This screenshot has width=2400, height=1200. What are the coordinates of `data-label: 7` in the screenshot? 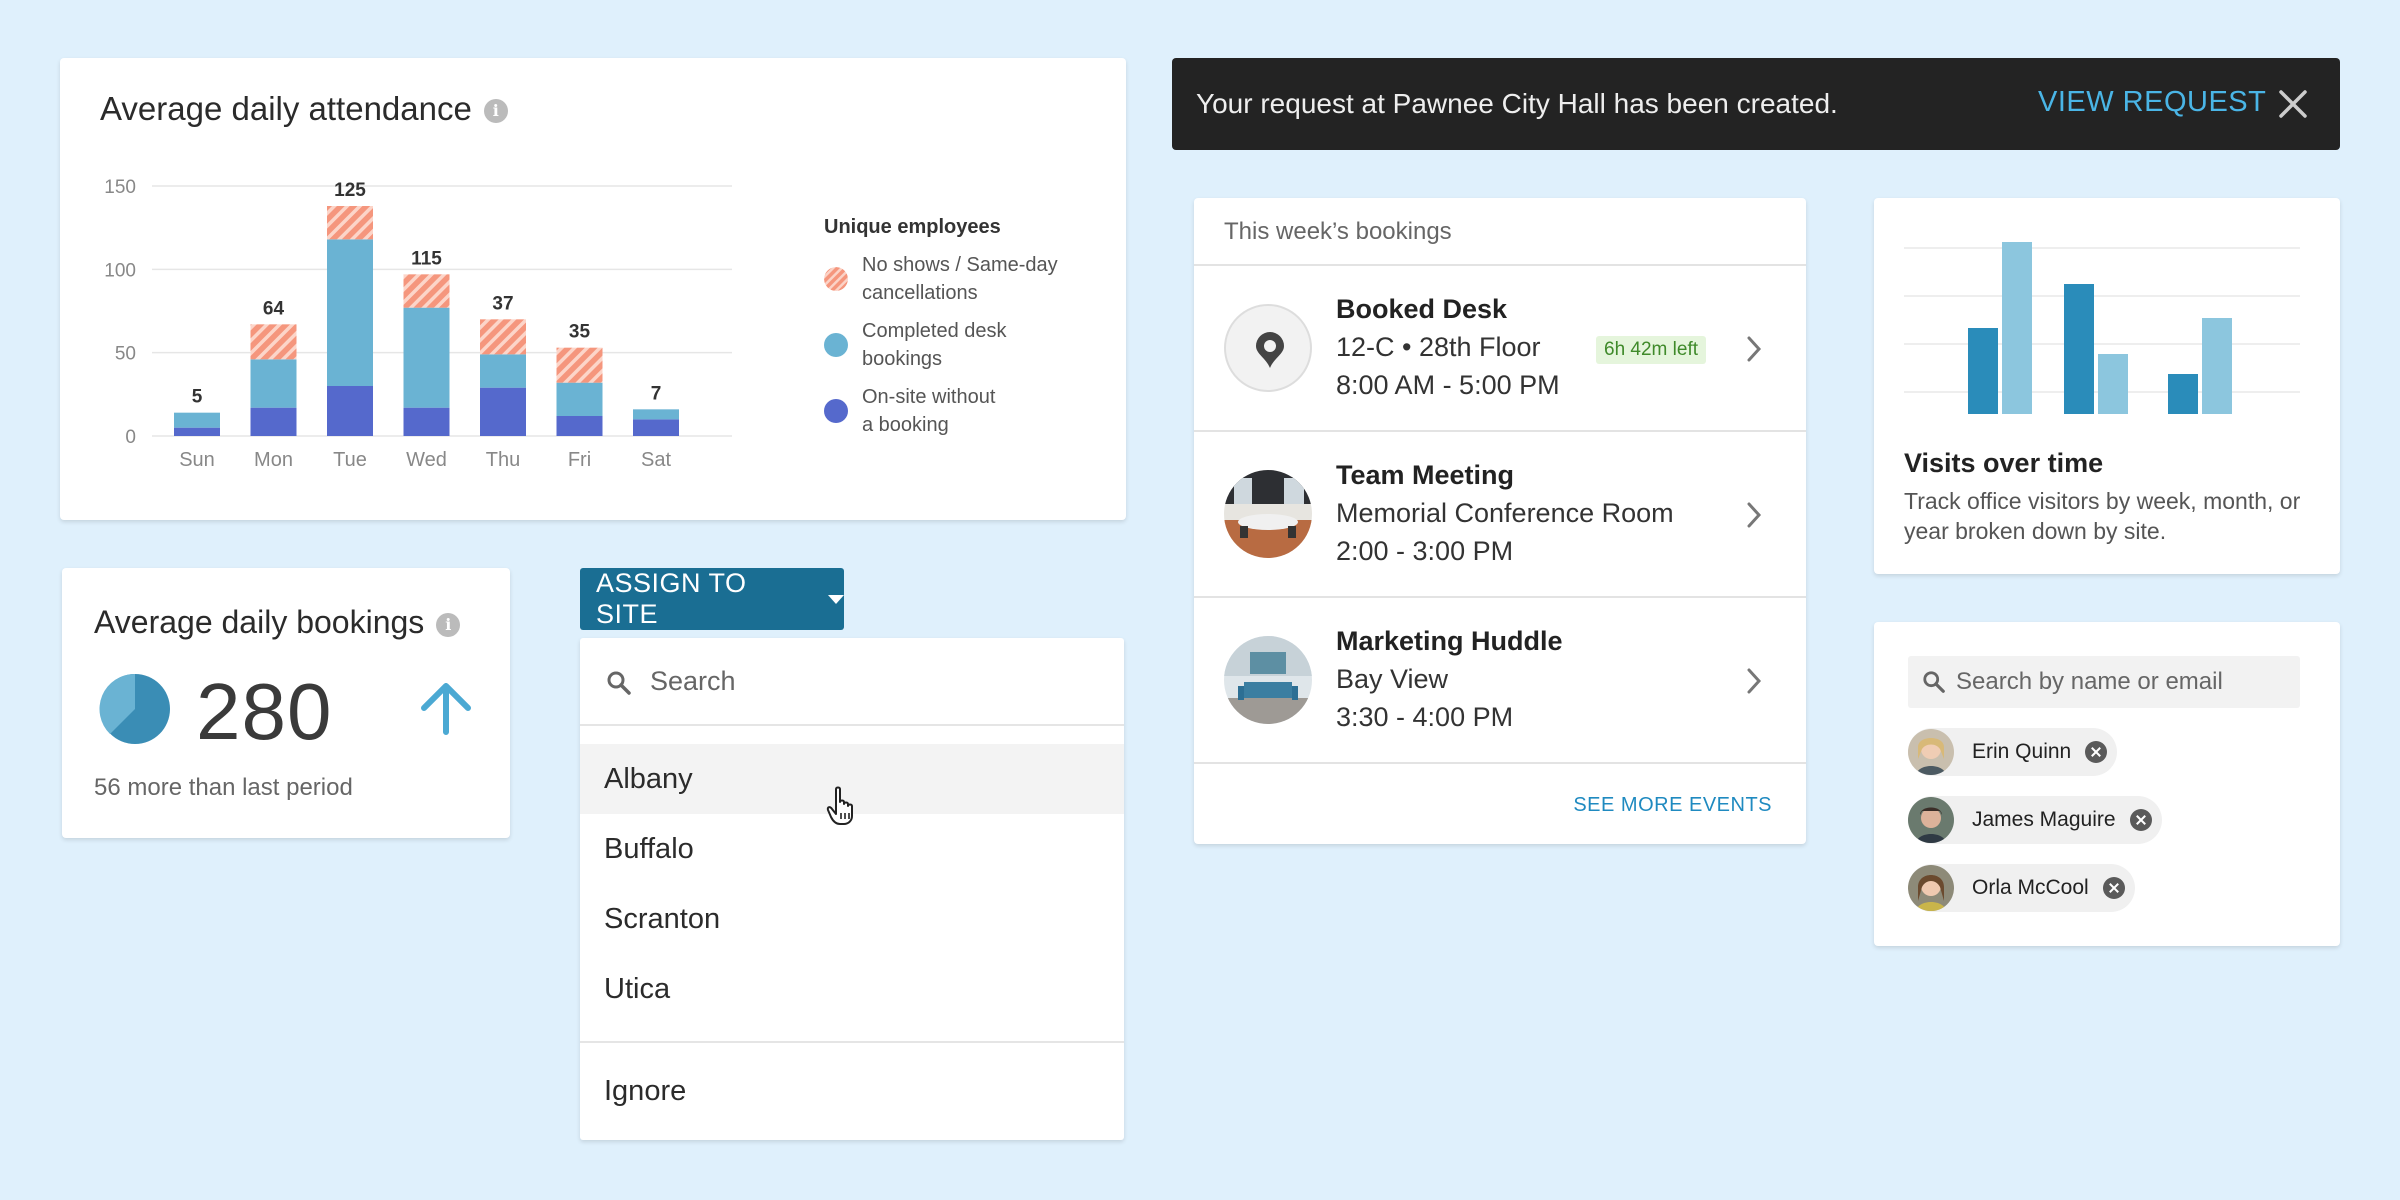 It's located at (656, 393).